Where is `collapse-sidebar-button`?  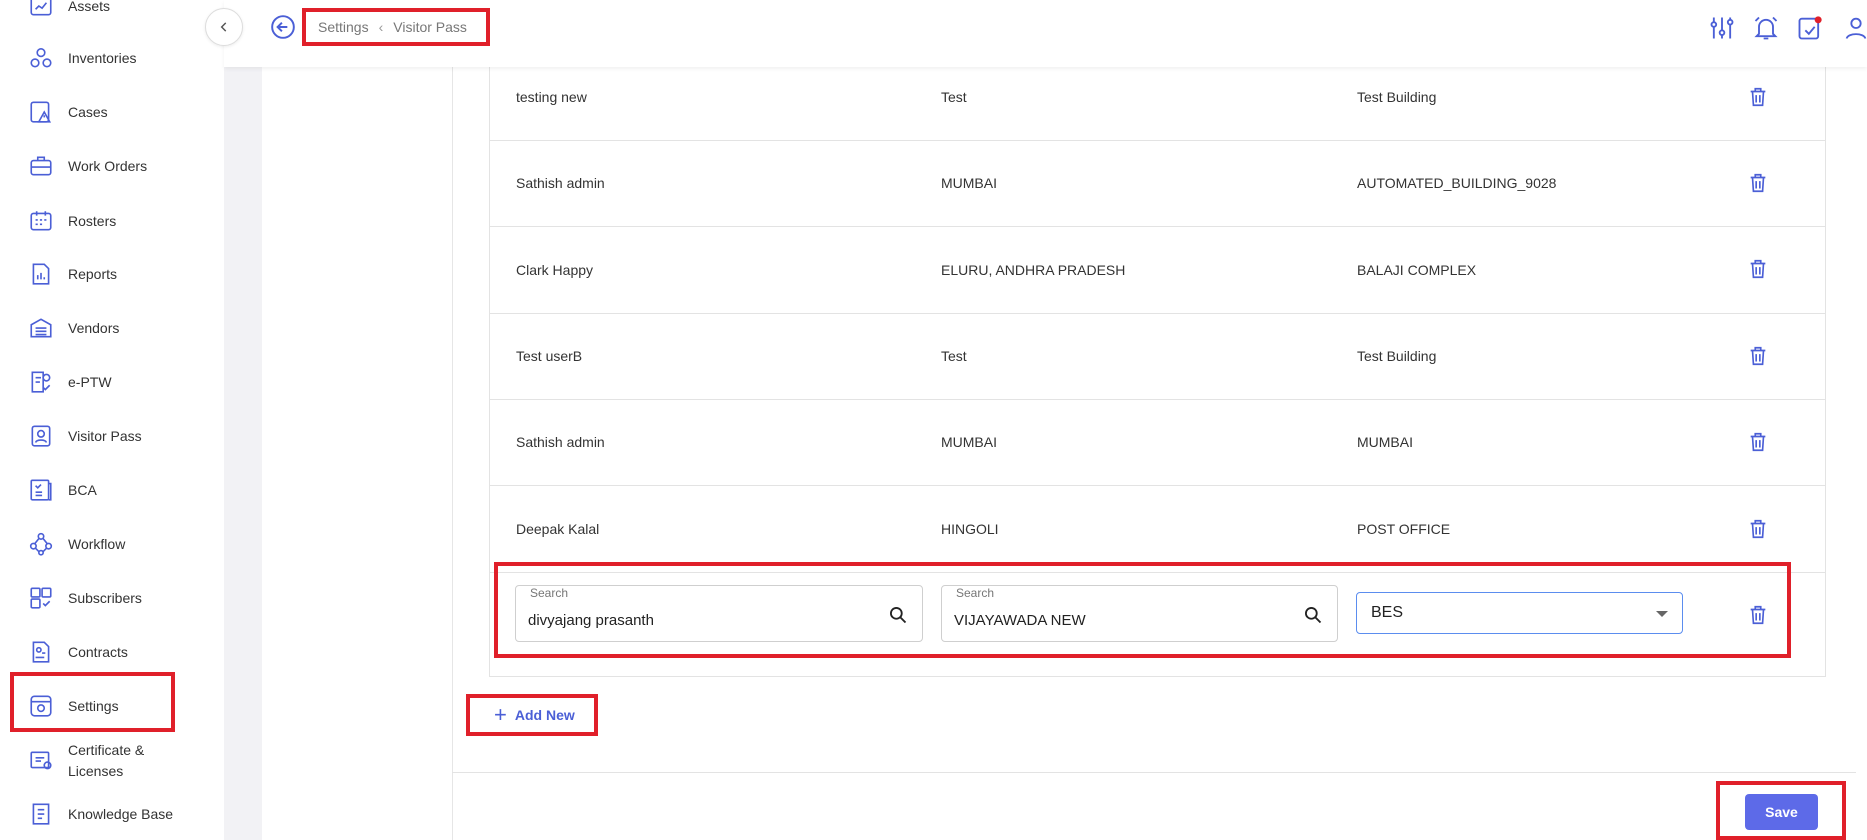 collapse-sidebar-button is located at coordinates (224, 27).